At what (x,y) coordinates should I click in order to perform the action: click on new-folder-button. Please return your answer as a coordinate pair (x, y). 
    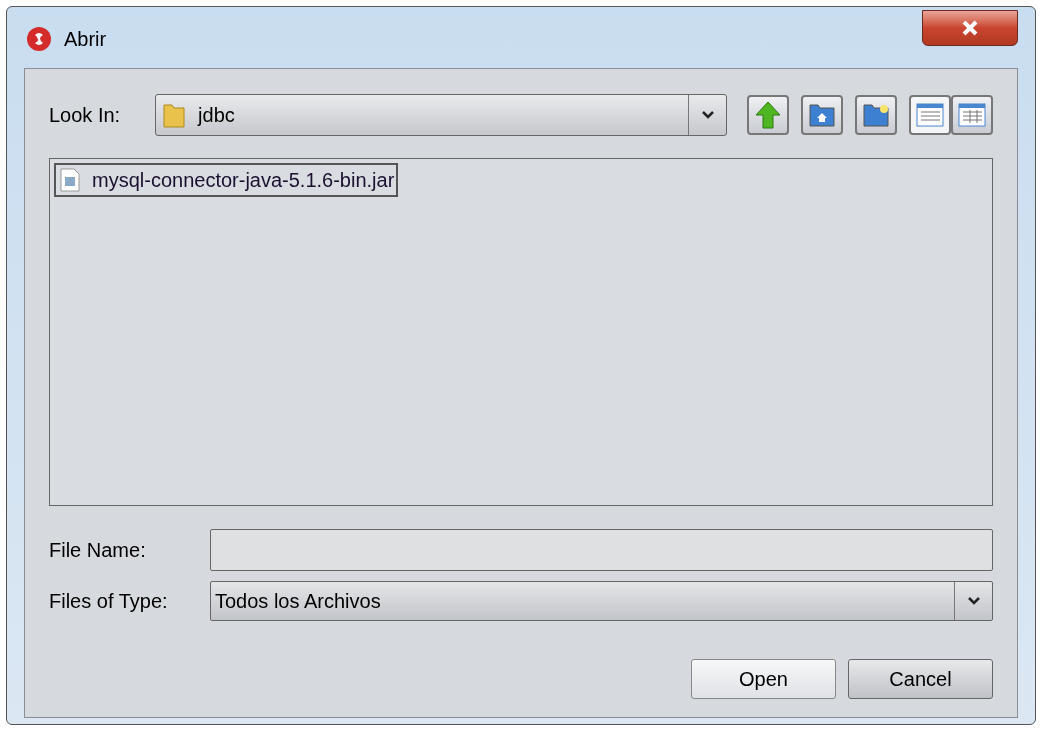
    Looking at the image, I should click on (876, 115).